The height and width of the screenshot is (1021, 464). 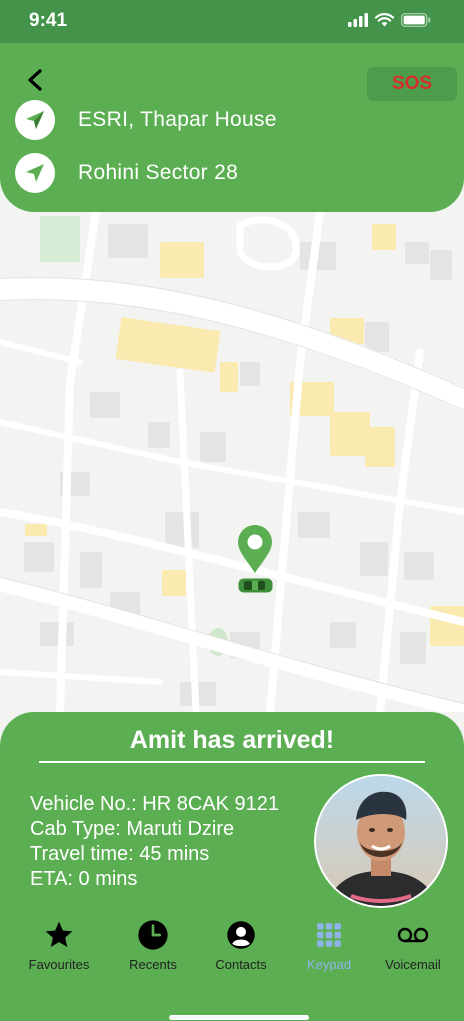 What do you see at coordinates (241, 964) in the screenshot?
I see `nav-label-contacts: Contacts` at bounding box center [241, 964].